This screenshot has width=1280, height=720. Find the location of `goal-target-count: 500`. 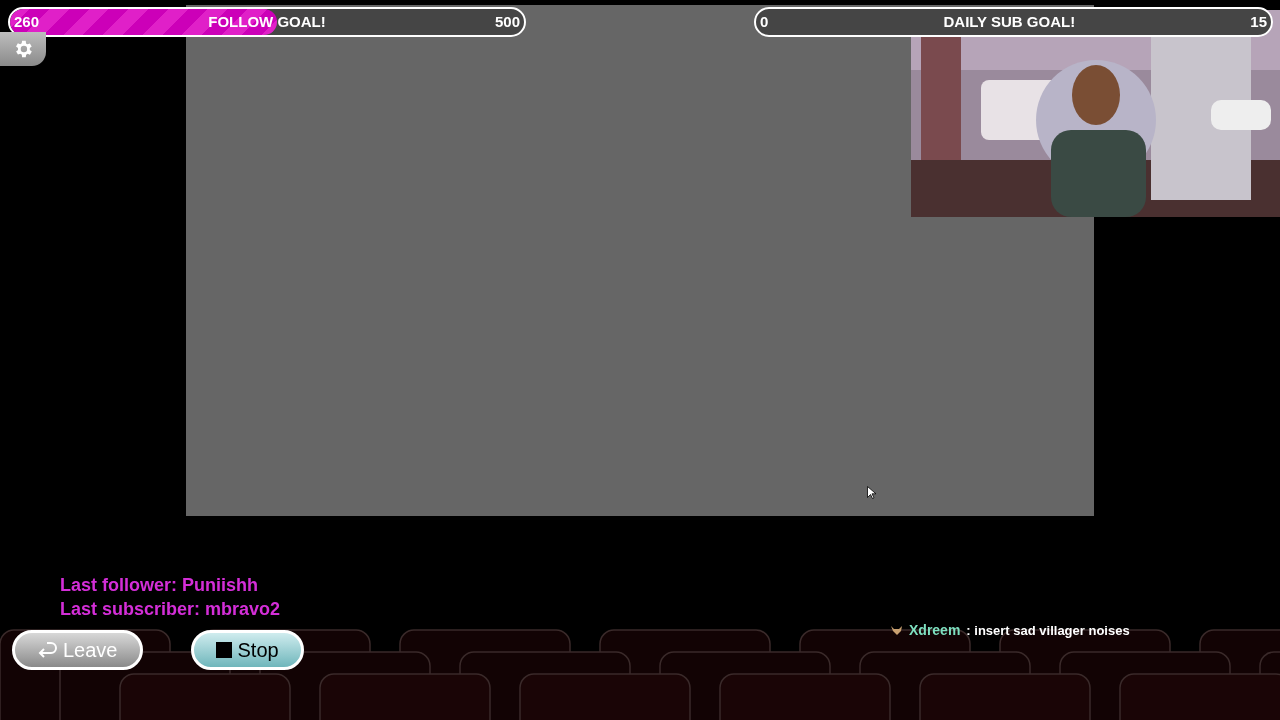

goal-target-count: 500 is located at coordinates (507, 21).